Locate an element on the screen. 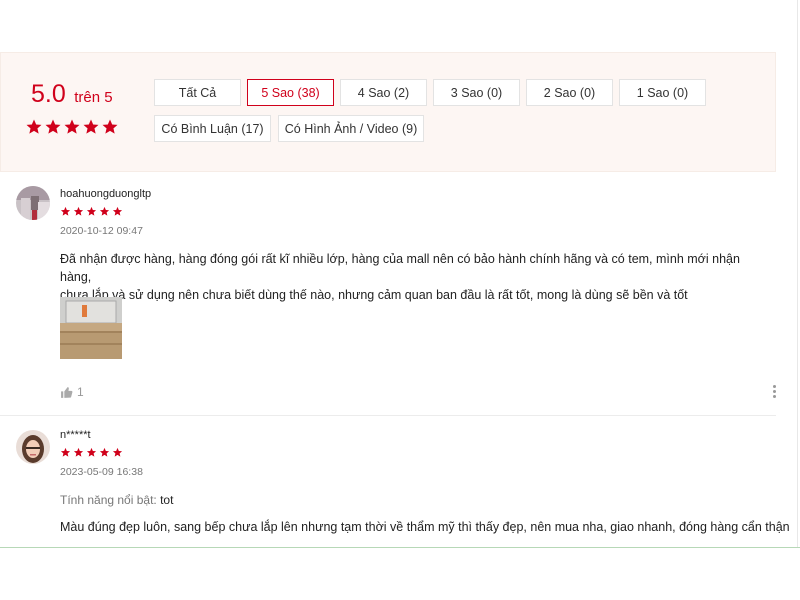  filter-4-star-button: 4 Sao (2) is located at coordinates (383, 92).